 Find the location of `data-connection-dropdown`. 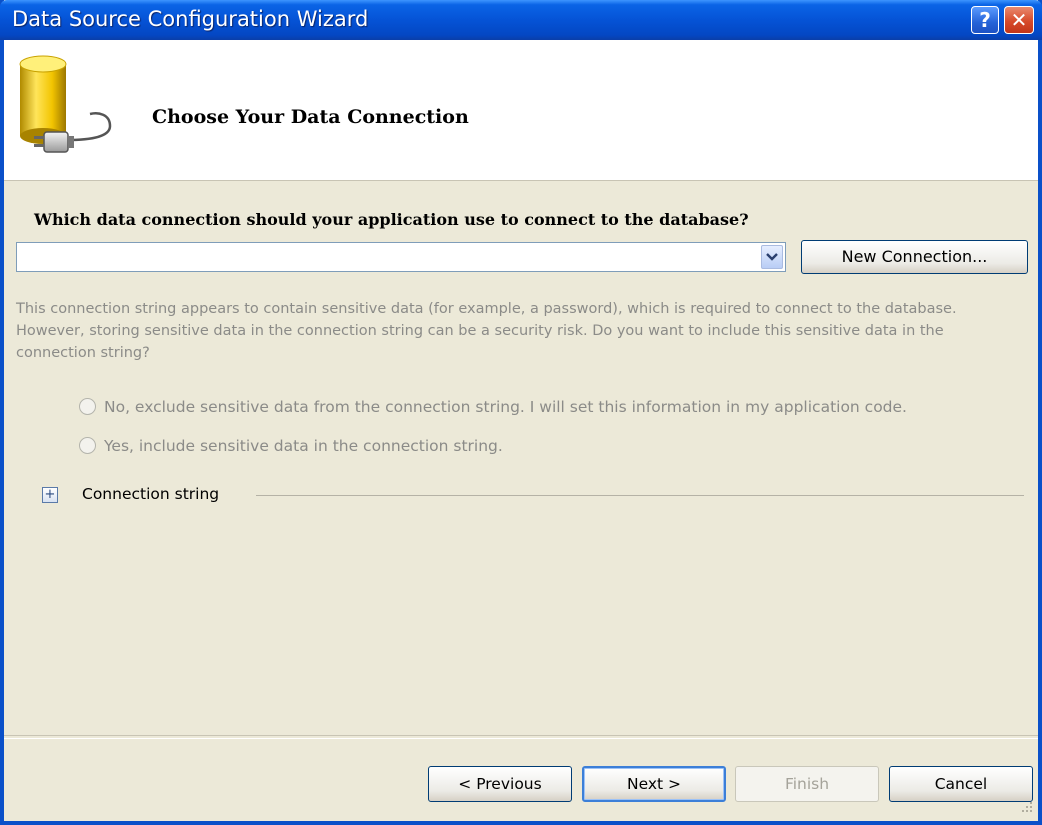

data-connection-dropdown is located at coordinates (401, 257).